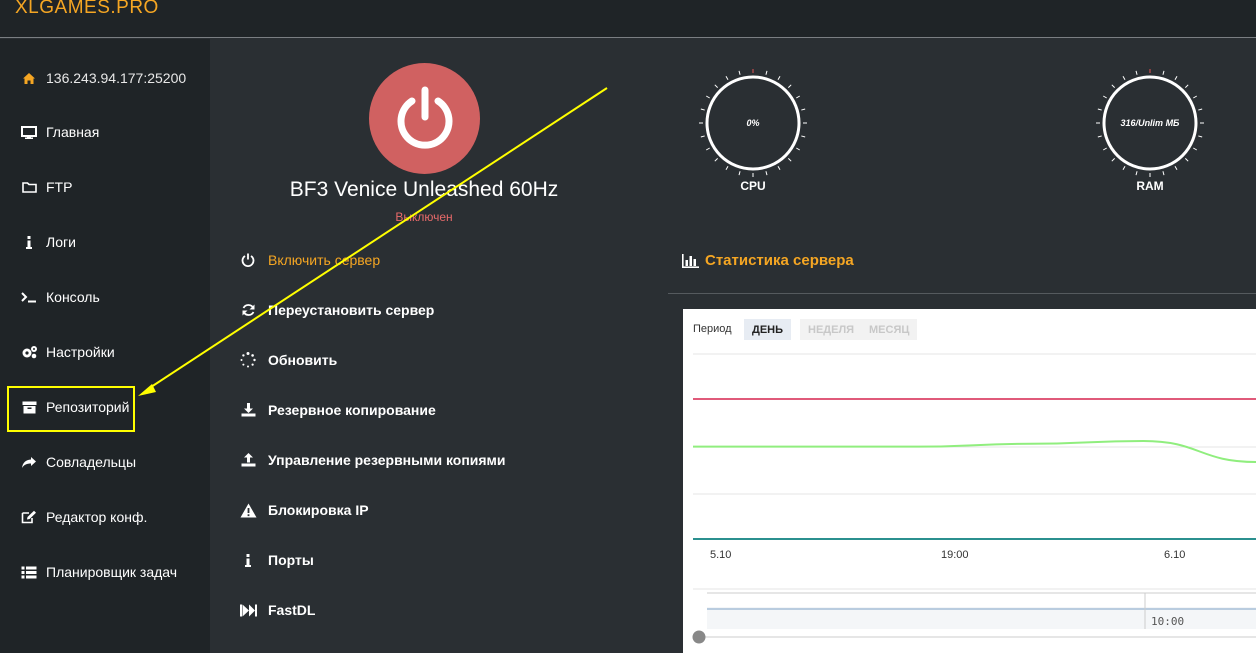 The image size is (1256, 653). I want to click on terminal-icon, so click(29, 297).